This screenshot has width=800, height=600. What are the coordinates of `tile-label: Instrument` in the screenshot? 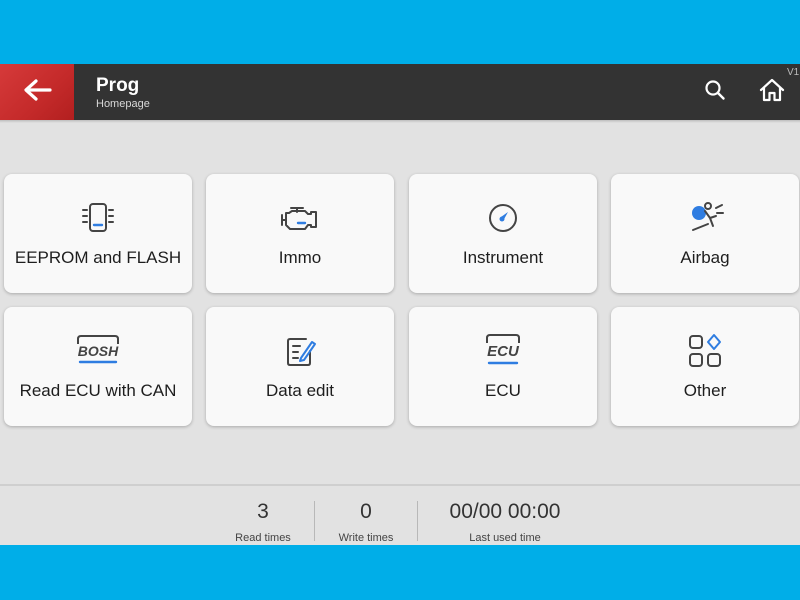 It's located at (503, 257).